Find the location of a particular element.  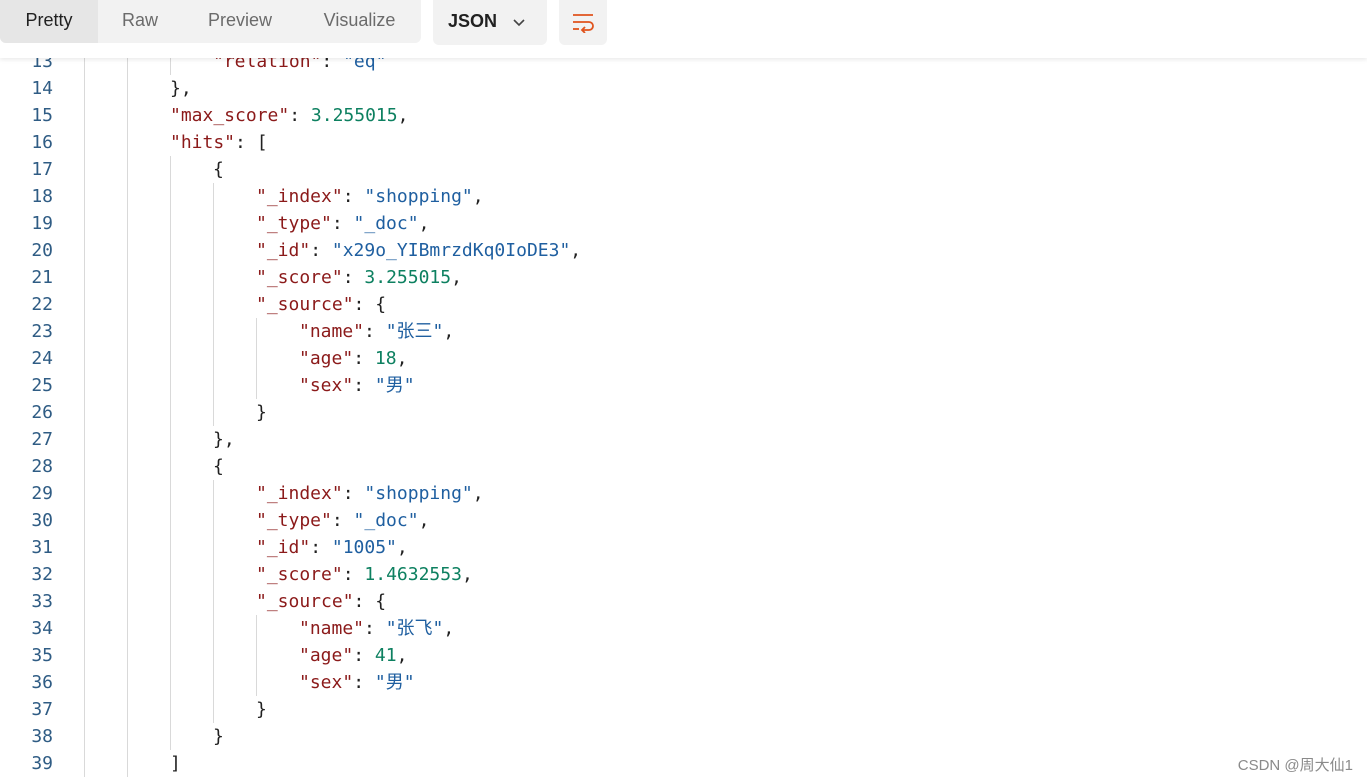

tab-pretty: Pretty is located at coordinates (49, 21).